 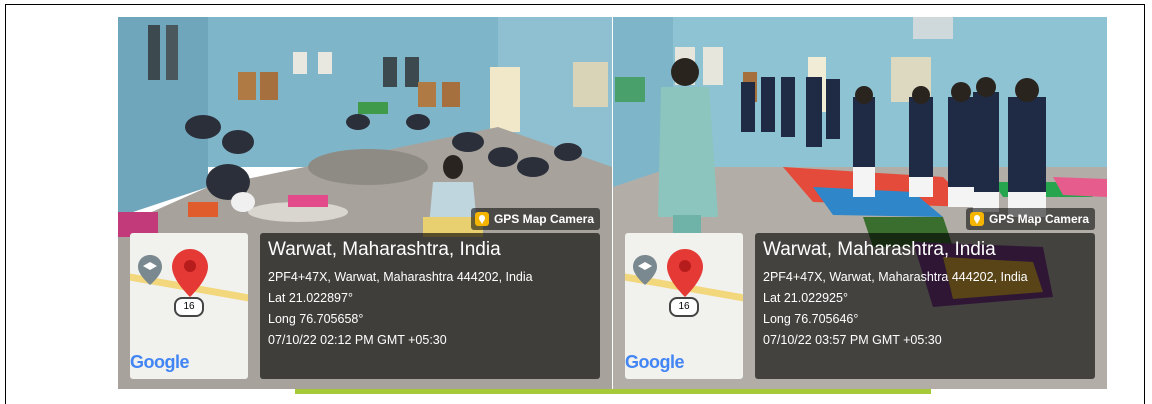 What do you see at coordinates (310, 298) in the screenshot?
I see `latitude-line: Lat 21.022897°` at bounding box center [310, 298].